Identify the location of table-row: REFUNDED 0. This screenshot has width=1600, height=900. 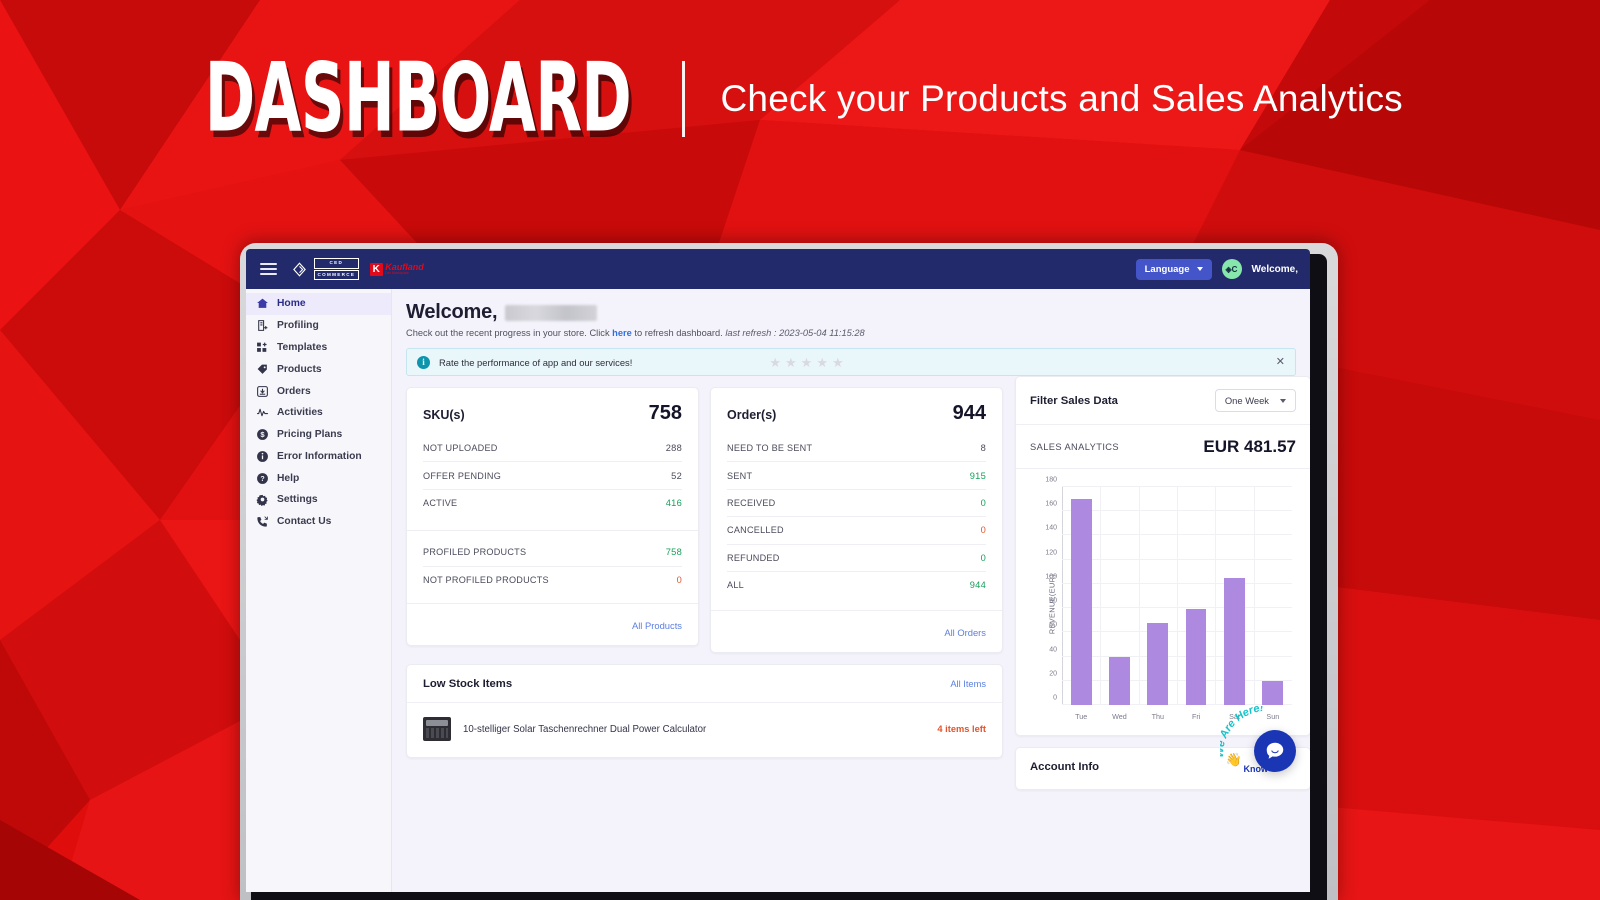
(856, 557).